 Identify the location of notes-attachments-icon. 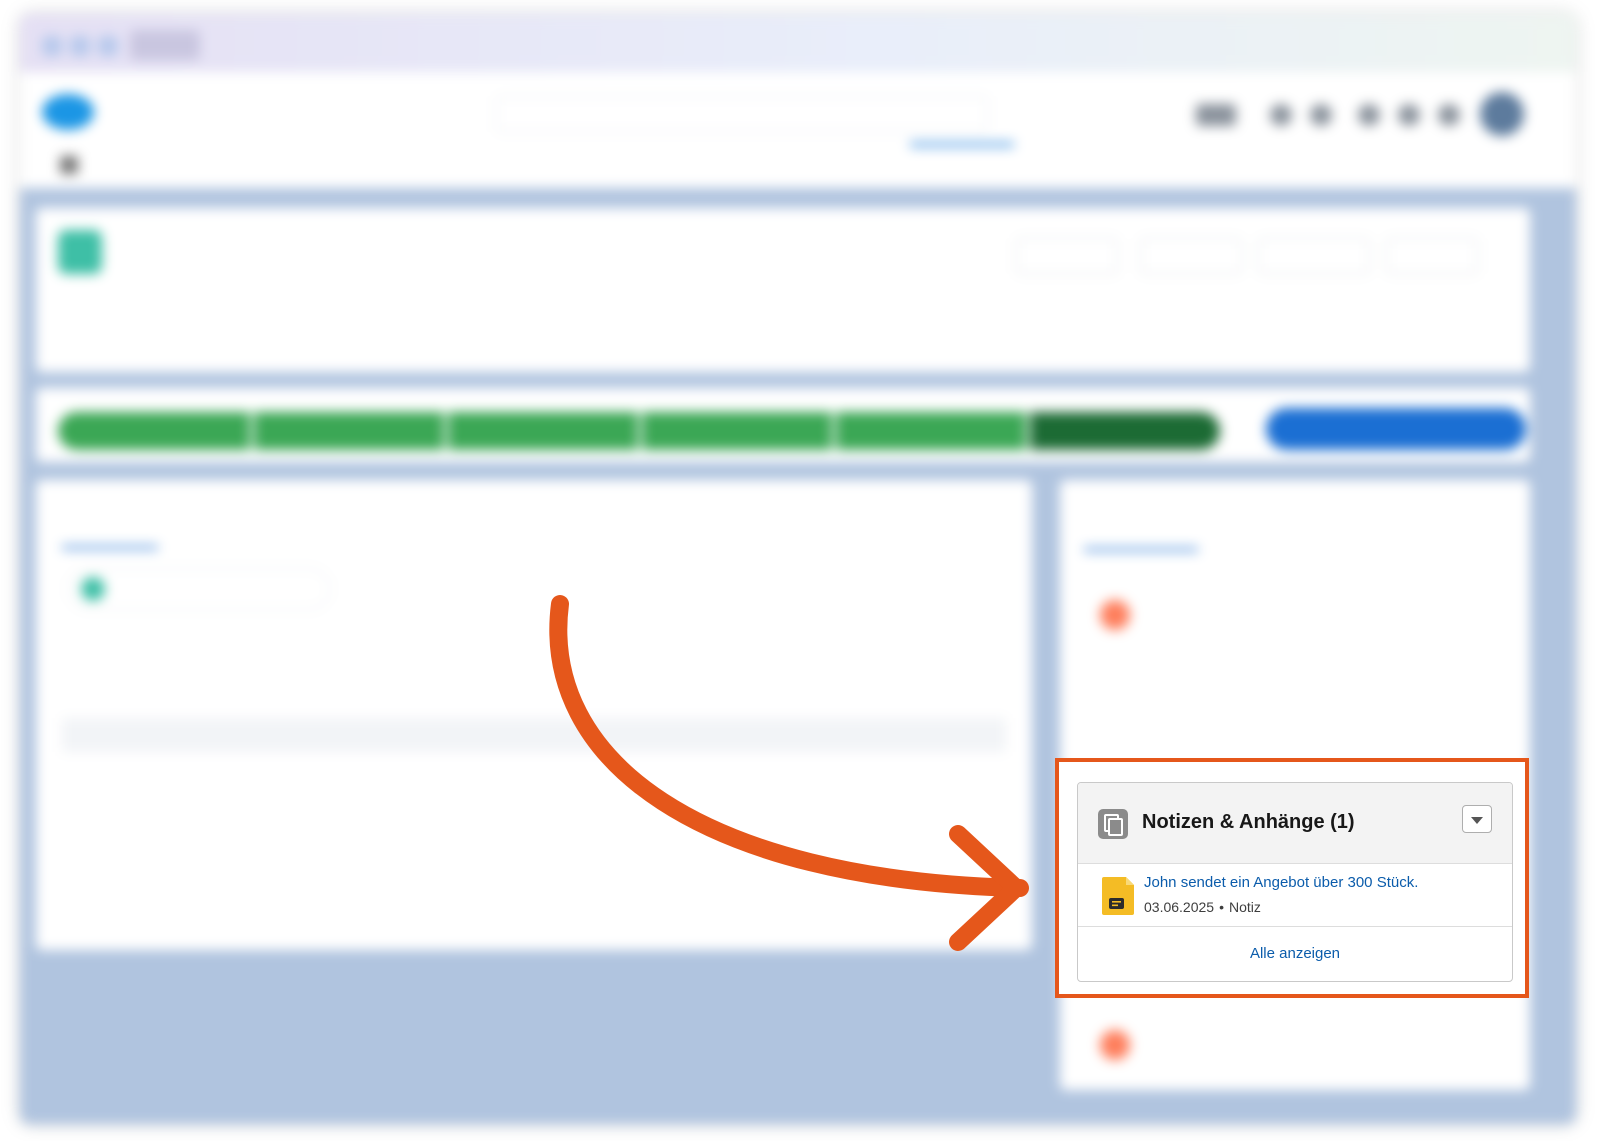
(1113, 824).